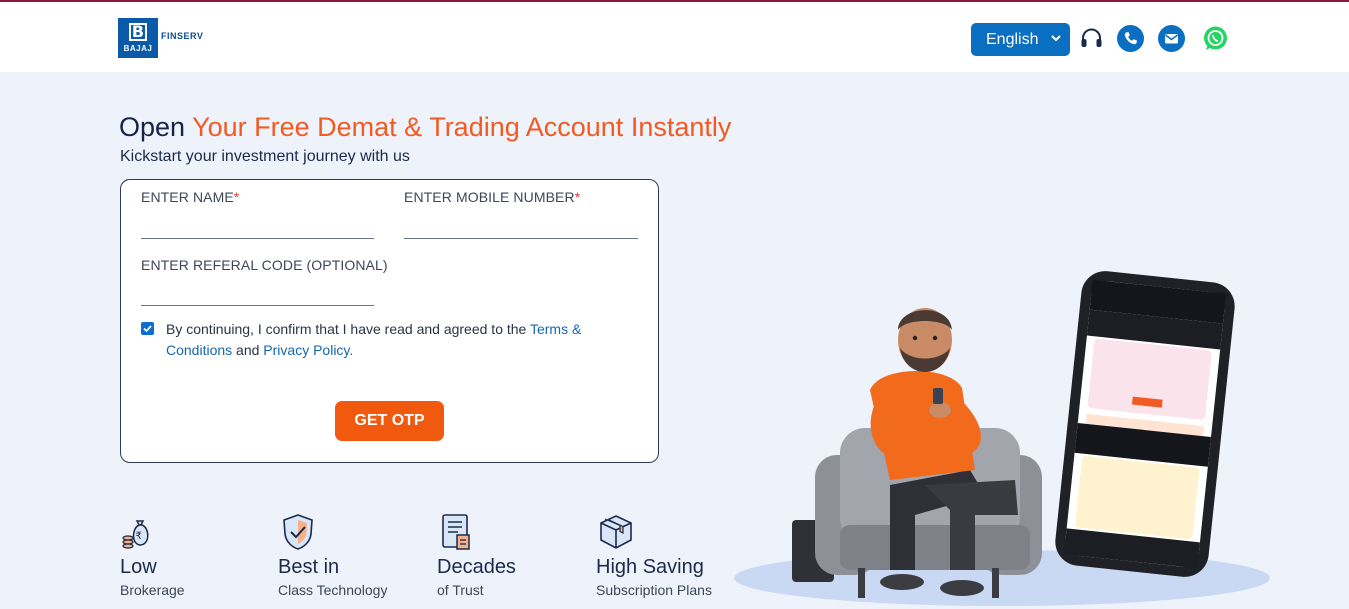 This screenshot has width=1349, height=609. What do you see at coordinates (298, 532) in the screenshot?
I see `shield-check-icon` at bounding box center [298, 532].